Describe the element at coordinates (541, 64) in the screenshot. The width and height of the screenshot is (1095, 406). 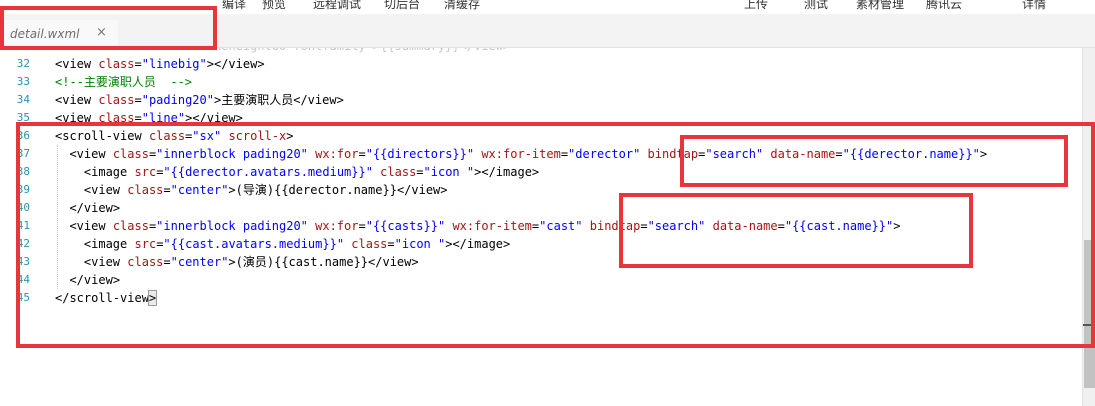
I see `code-line: 32 <view class="linebig"></view>` at that location.